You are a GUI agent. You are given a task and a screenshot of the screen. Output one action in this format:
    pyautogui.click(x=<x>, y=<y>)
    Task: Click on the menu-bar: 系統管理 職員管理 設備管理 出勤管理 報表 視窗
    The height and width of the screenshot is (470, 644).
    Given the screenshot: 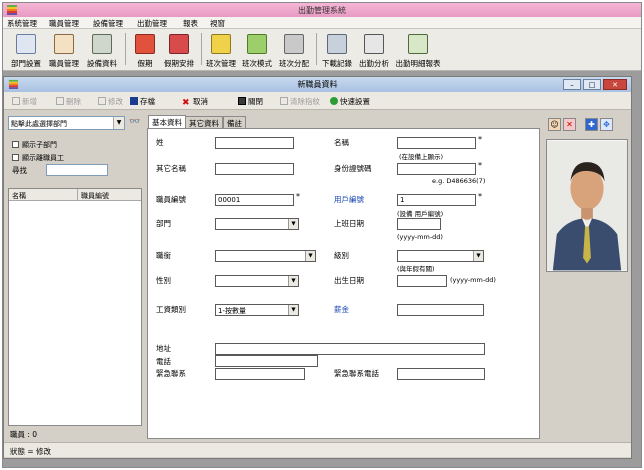 What is the action you would take?
    pyautogui.click(x=322, y=23)
    